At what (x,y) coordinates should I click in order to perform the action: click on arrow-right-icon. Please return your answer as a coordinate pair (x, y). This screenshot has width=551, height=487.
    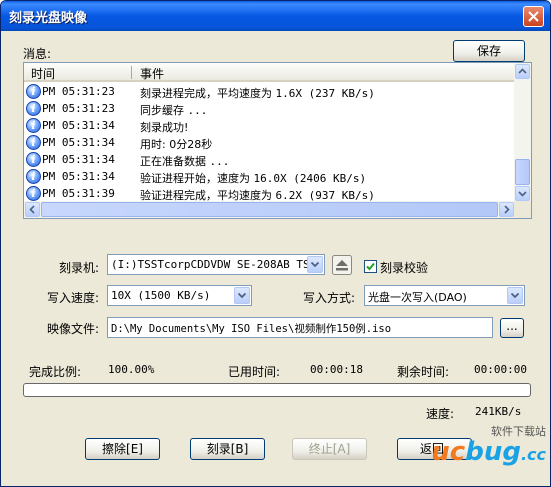
    Looking at the image, I should click on (507, 209).